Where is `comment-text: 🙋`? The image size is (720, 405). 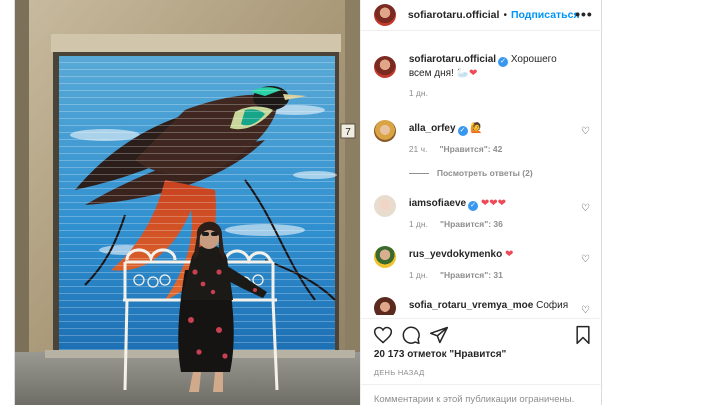
comment-text: 🙋 is located at coordinates (476, 128).